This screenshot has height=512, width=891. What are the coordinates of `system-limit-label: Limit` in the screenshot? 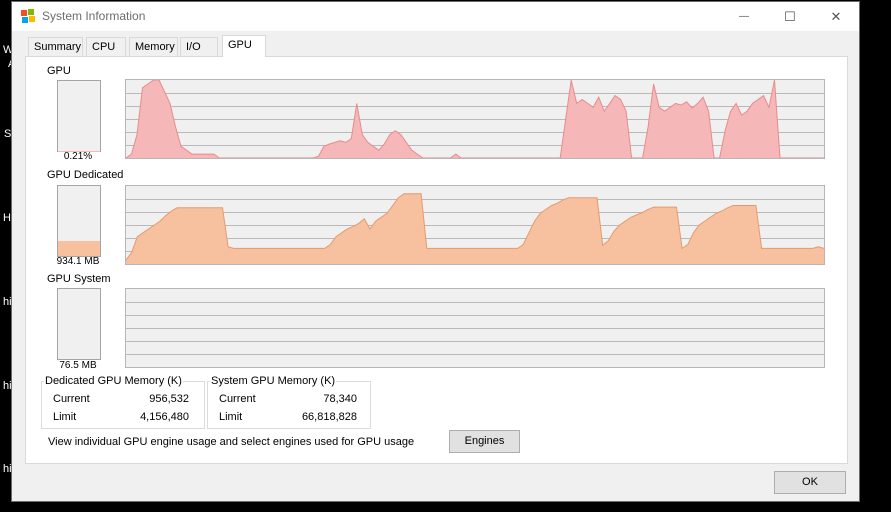 It's located at (231, 417).